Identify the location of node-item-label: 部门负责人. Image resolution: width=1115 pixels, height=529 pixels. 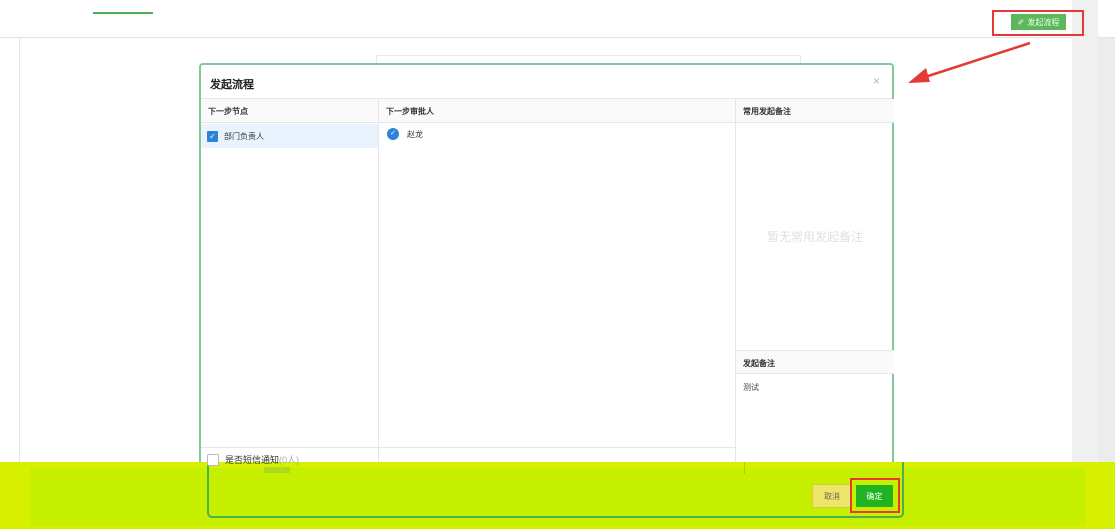
(244, 136).